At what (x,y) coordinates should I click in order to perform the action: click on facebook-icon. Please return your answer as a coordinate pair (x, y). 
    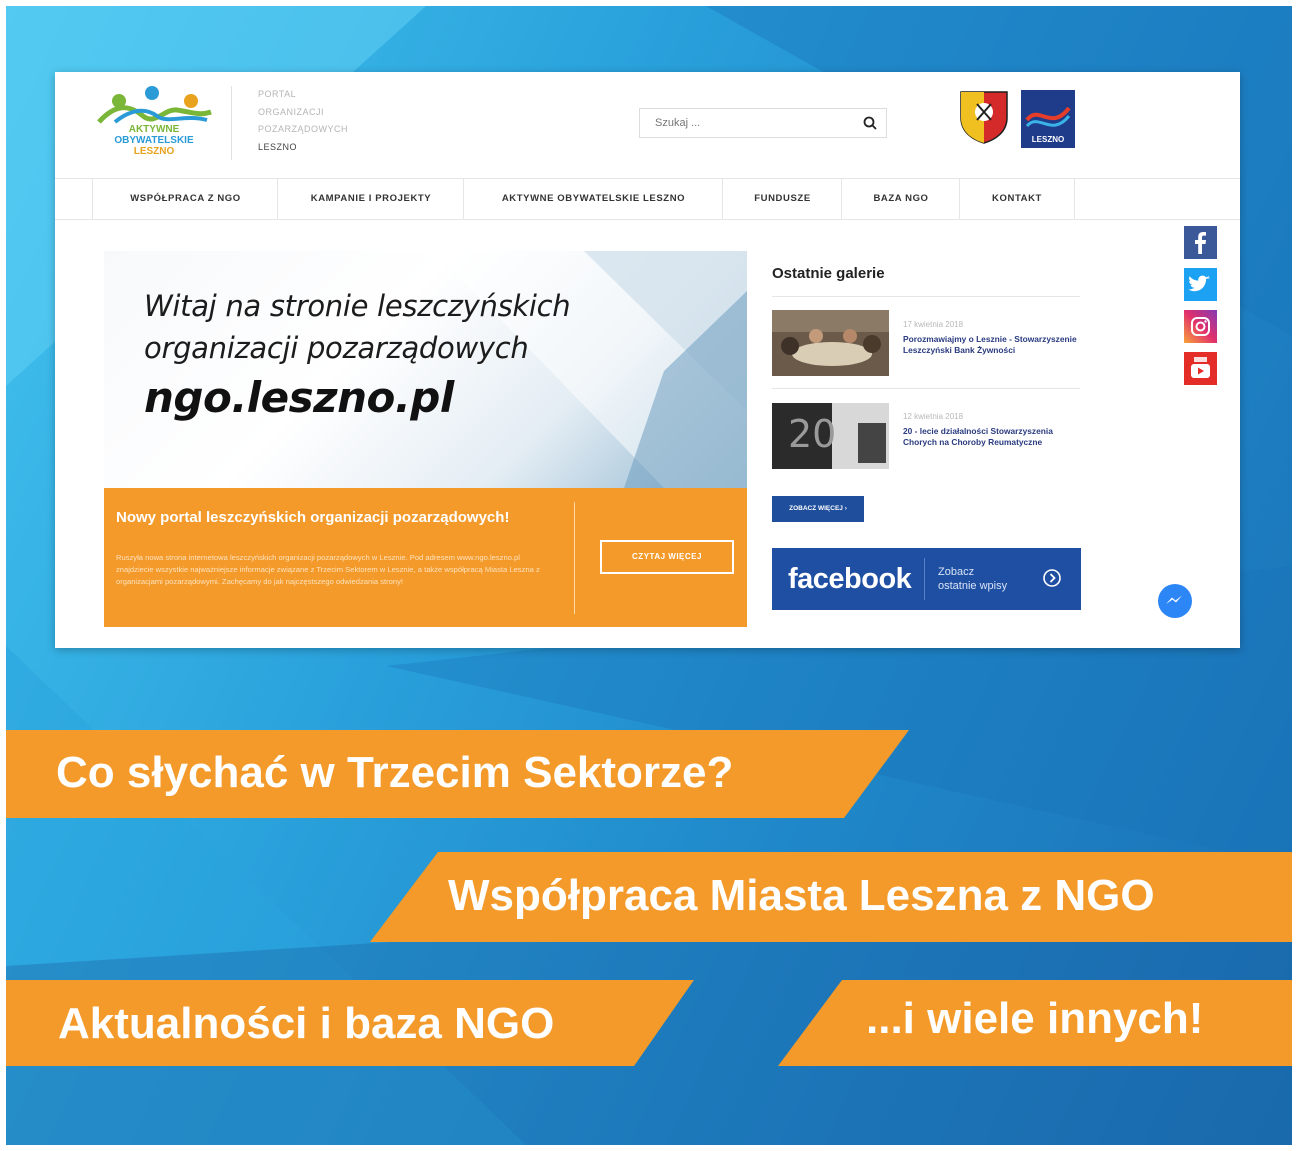
    Looking at the image, I should click on (1200, 242).